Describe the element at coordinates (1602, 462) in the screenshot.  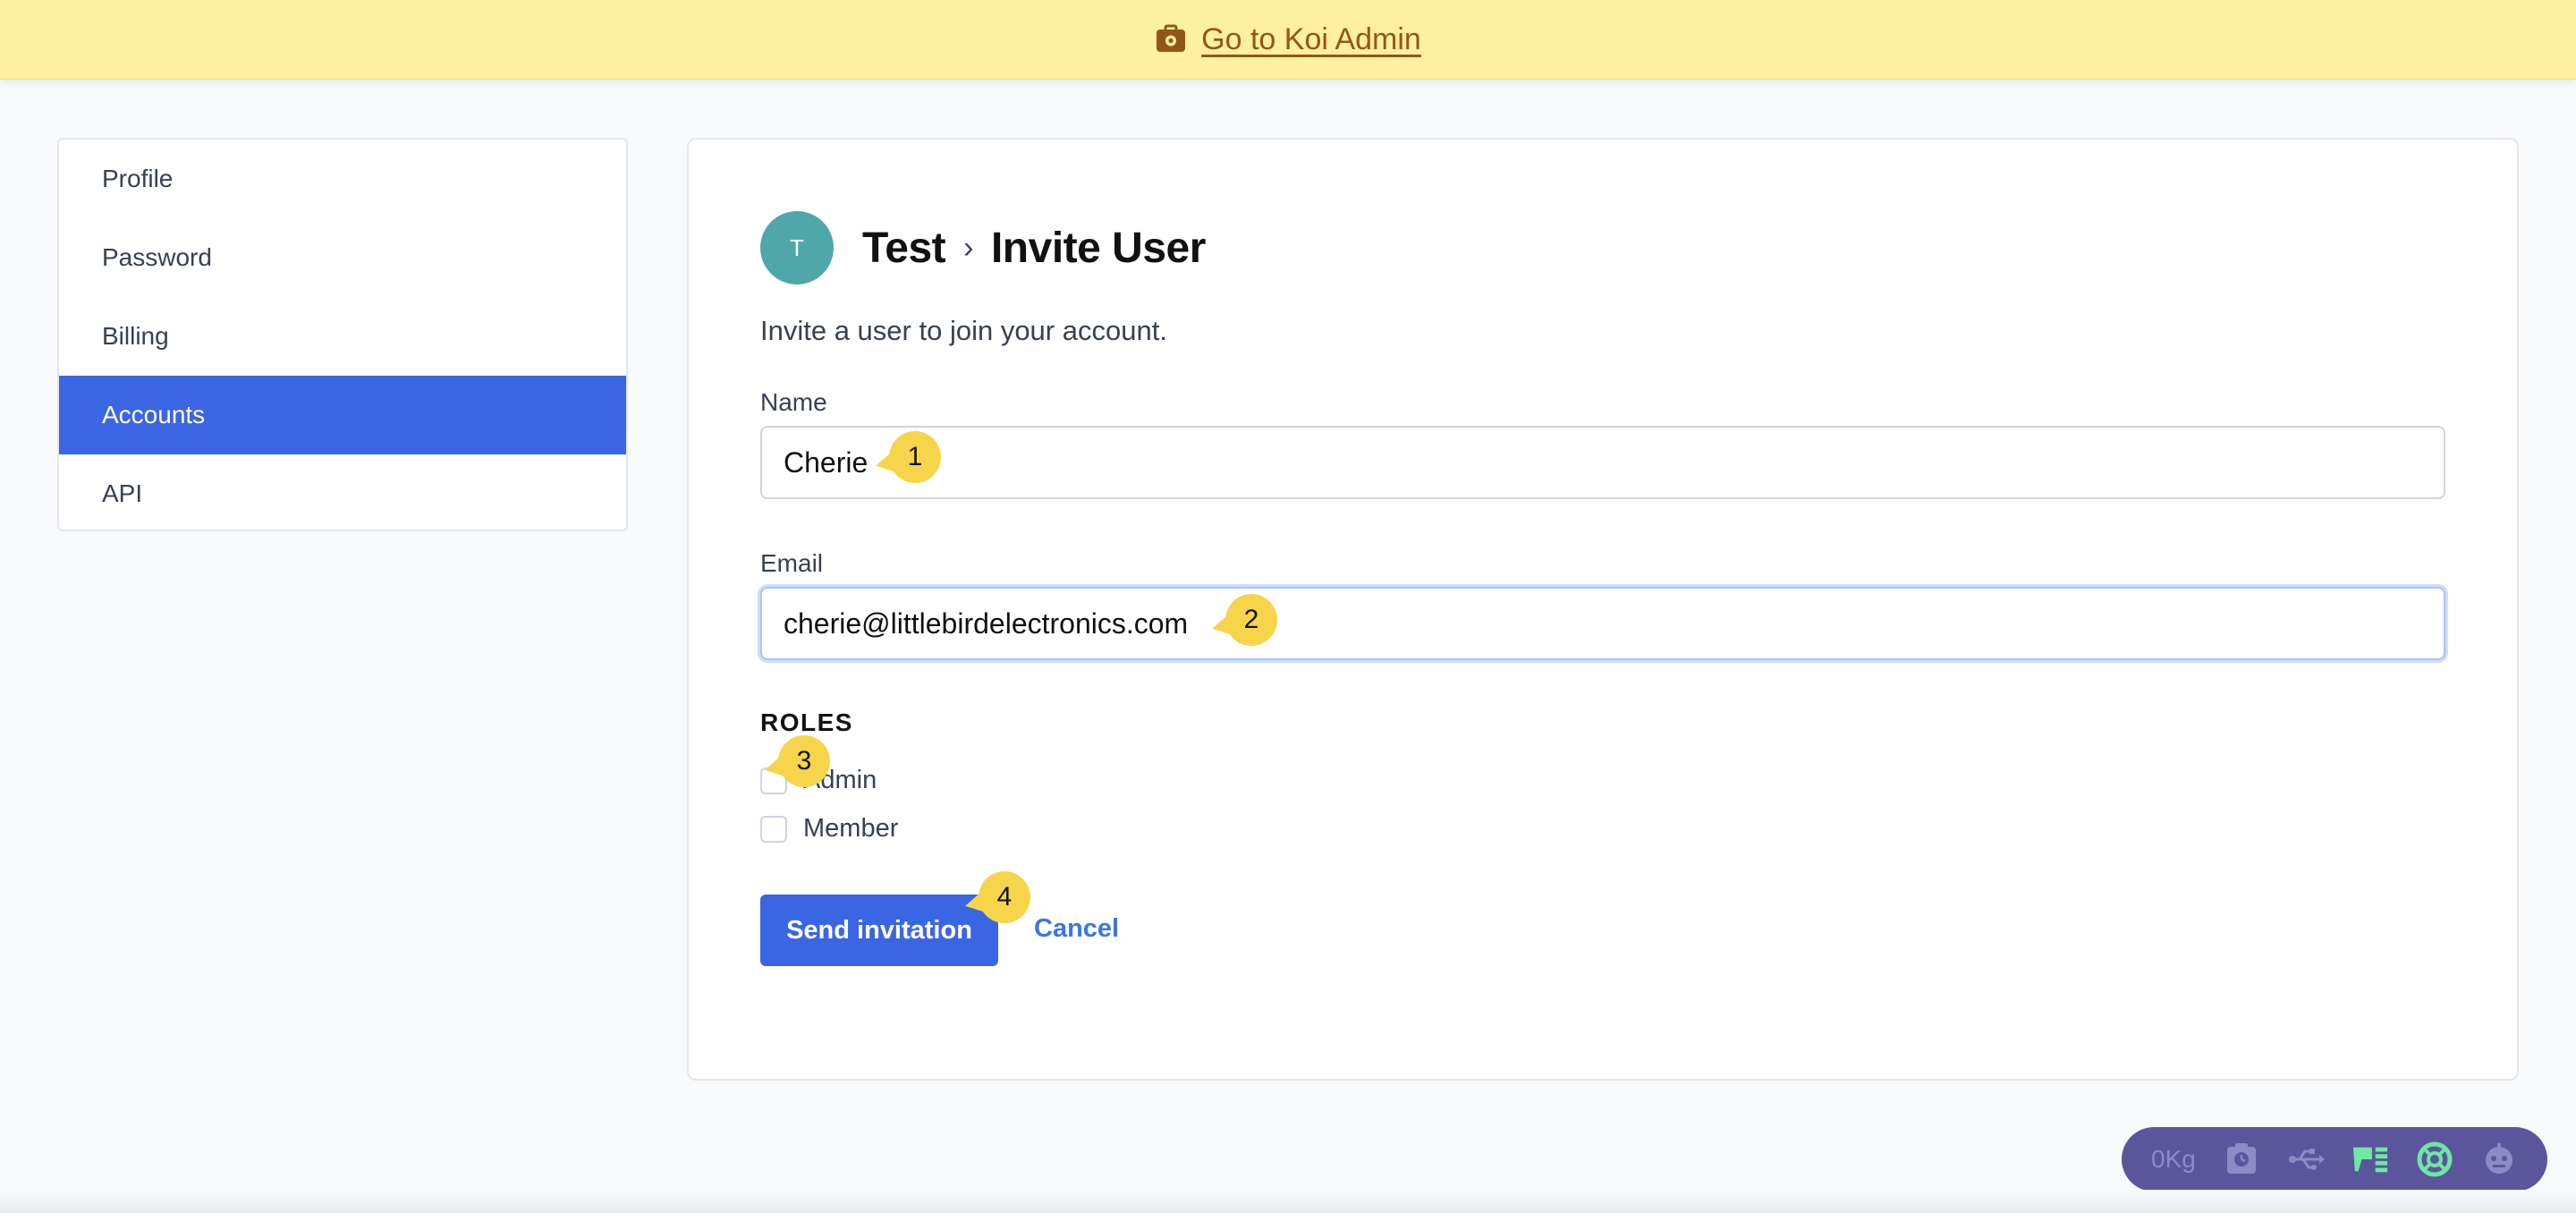
I see `name-input` at that location.